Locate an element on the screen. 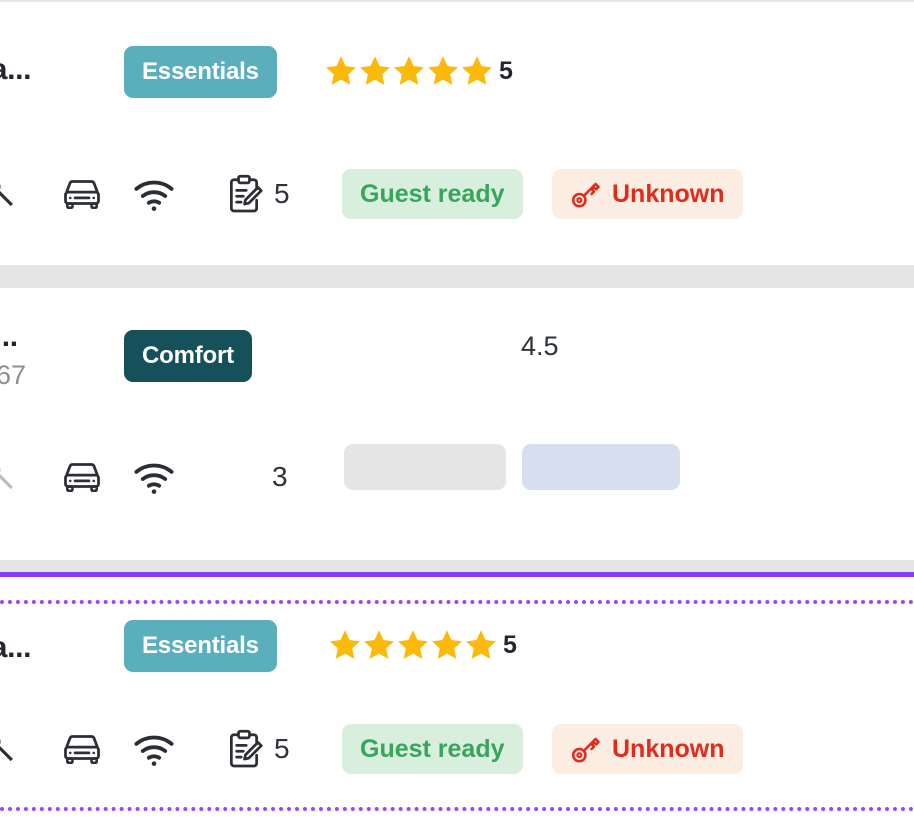  selection-outline-bottom is located at coordinates (457, 809).